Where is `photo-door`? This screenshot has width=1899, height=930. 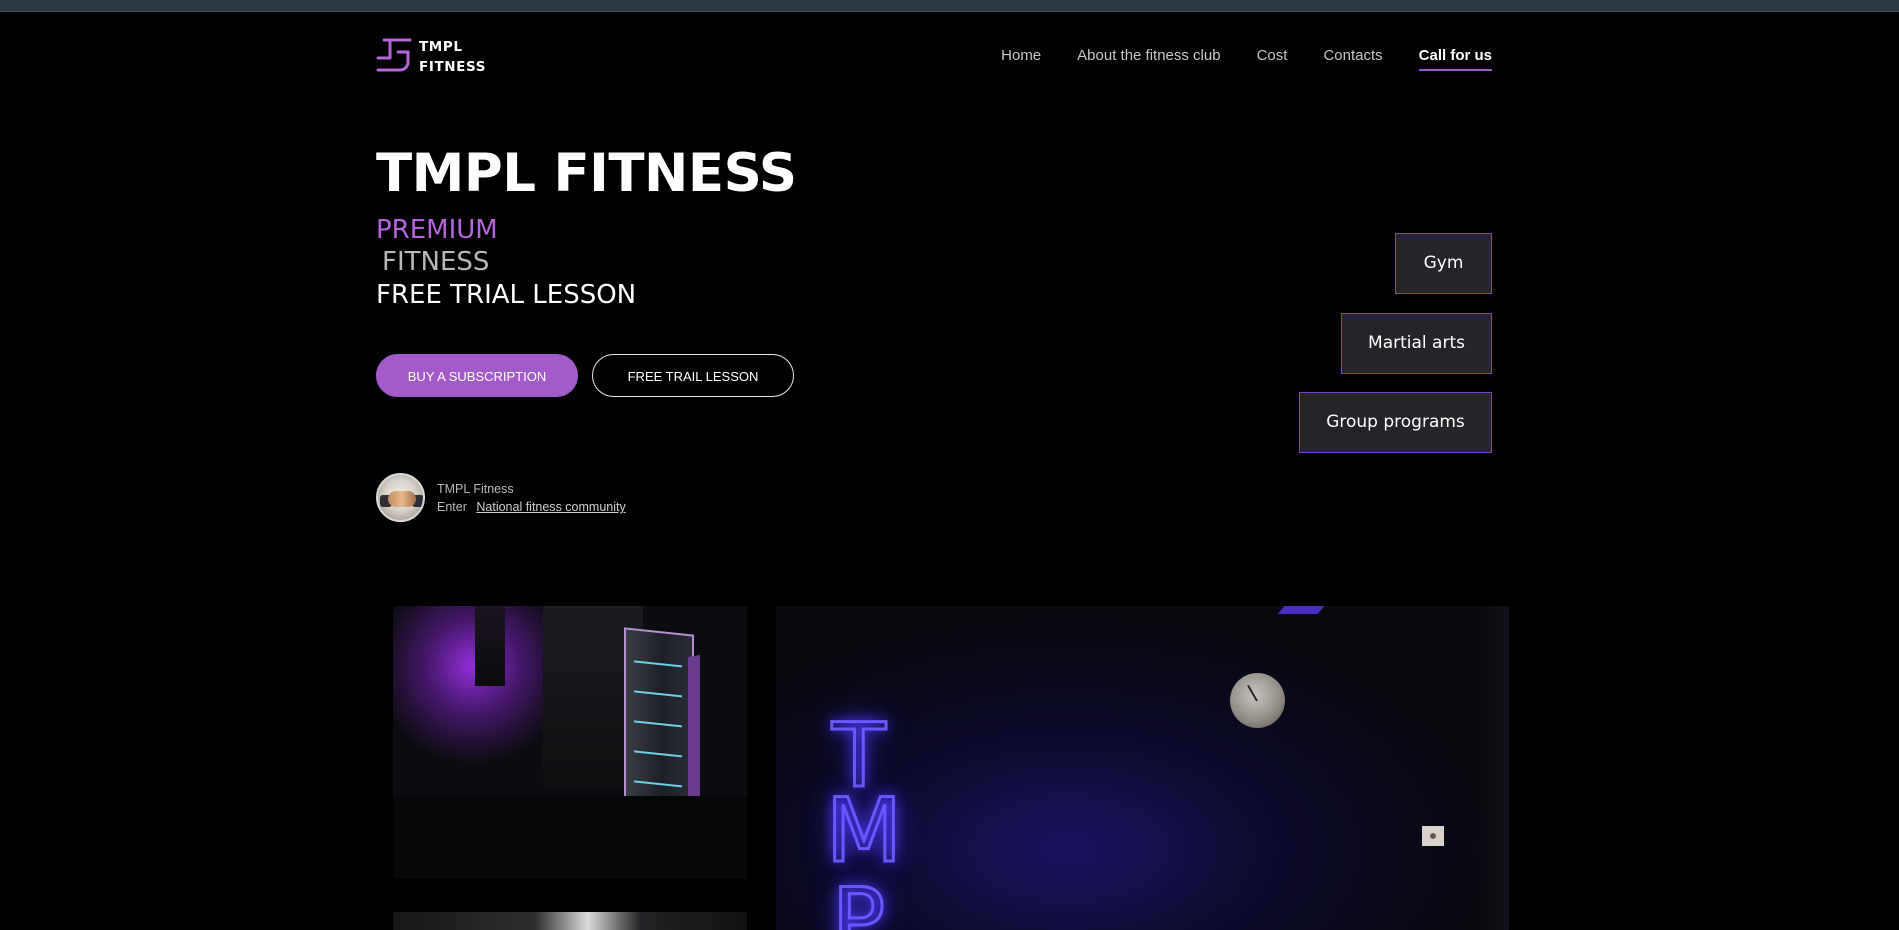 photo-door is located at coordinates (490, 646).